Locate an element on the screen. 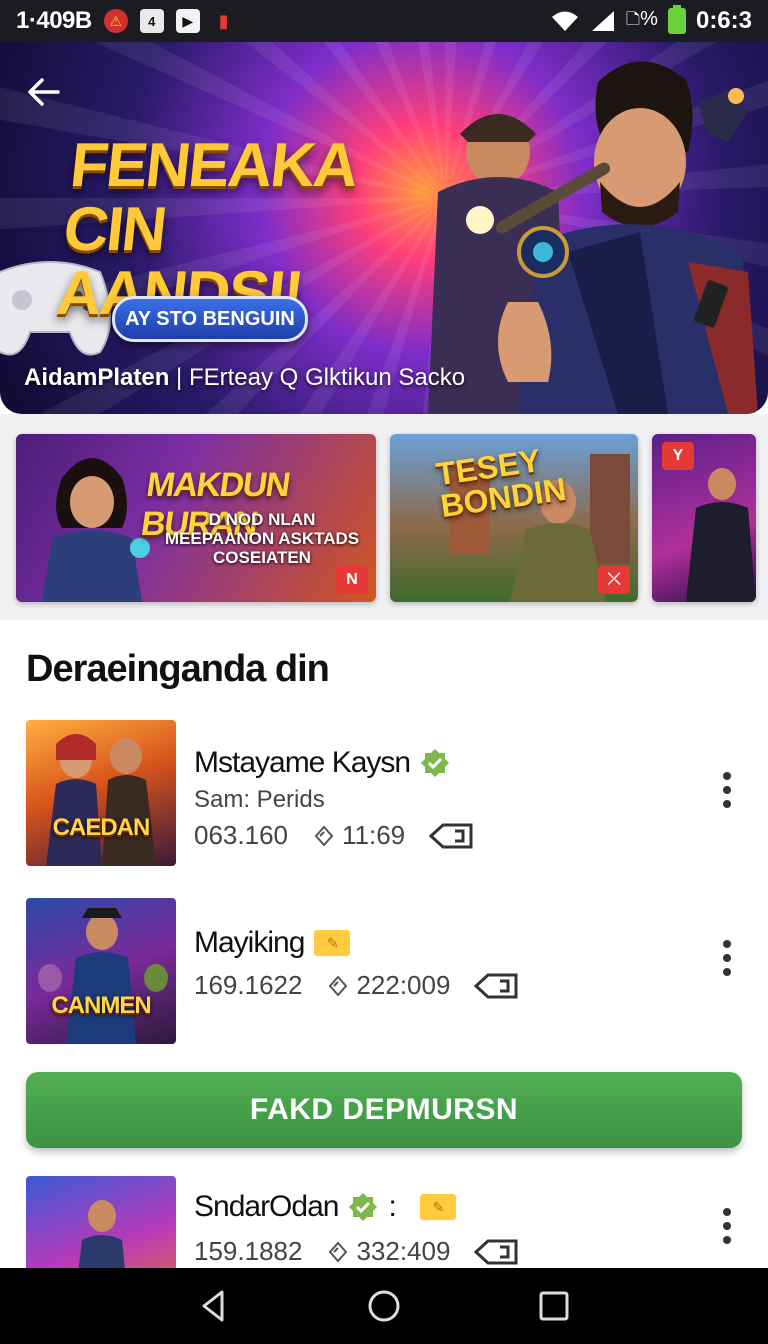 Image resolution: width=768 pixels, height=1344 pixels. battery-icon is located at coordinates (676, 19).